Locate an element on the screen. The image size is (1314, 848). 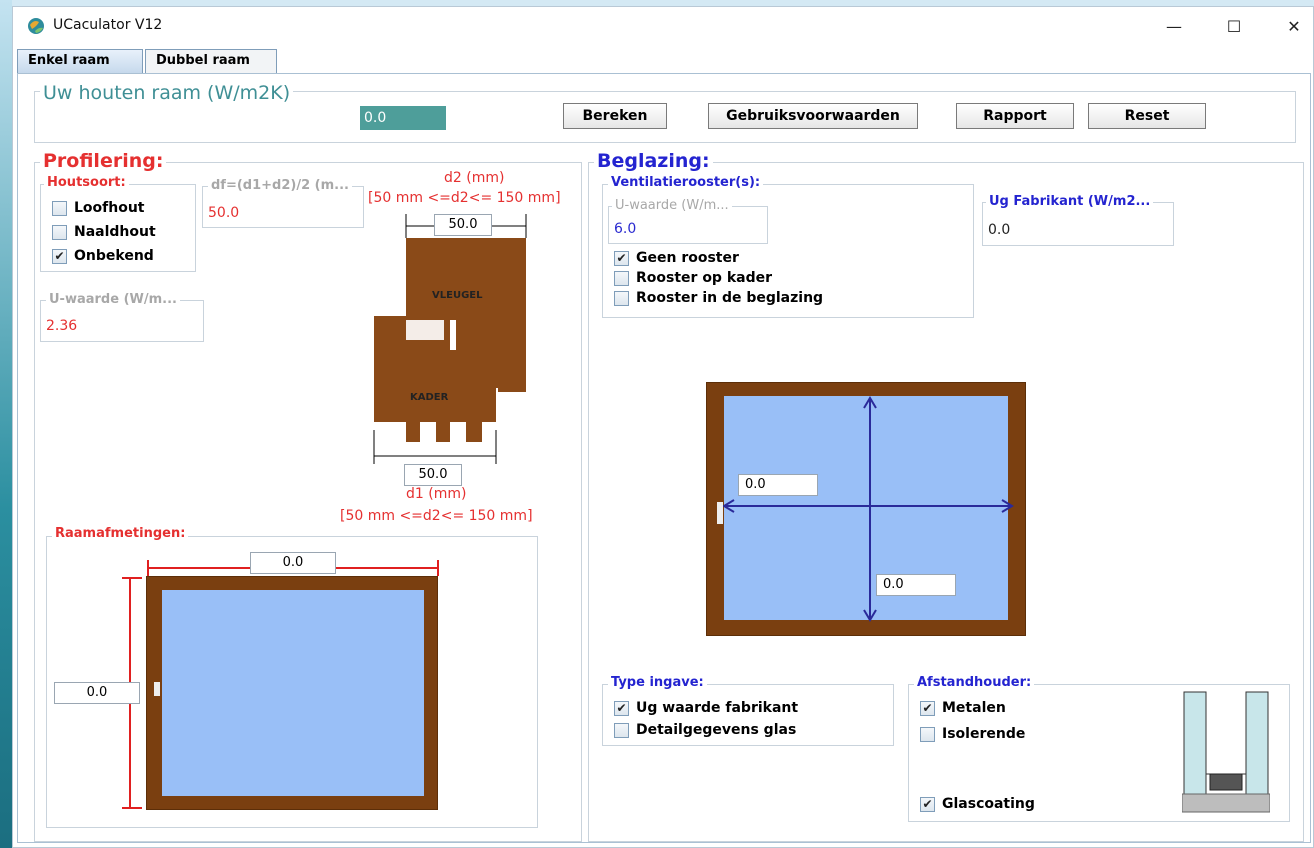
rooster-glas-checkbox: Rooster in de beglazing is located at coordinates (718, 298).